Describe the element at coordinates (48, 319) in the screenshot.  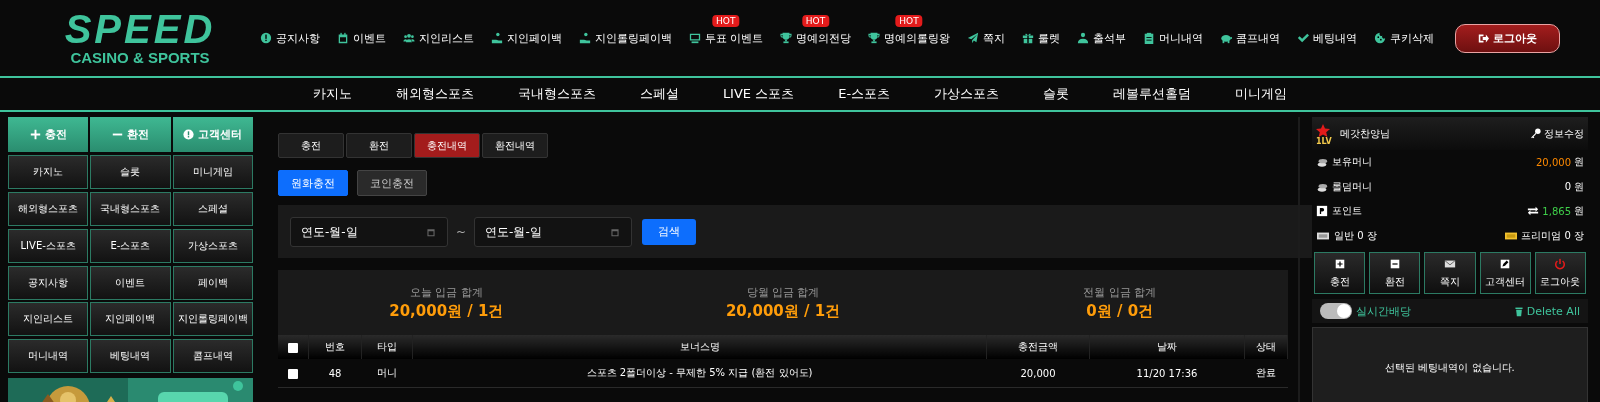
I see `sidebar-menu-item: 지인리스트` at that location.